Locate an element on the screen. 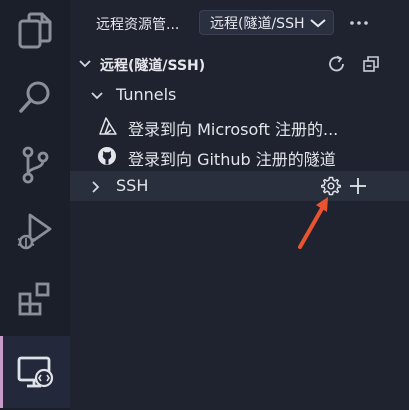  collapse-all-button is located at coordinates (371, 64).